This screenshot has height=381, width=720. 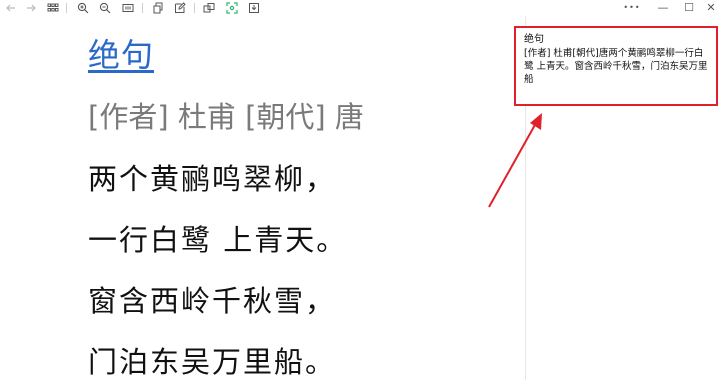 I want to click on scan-icon, so click(x=232, y=8).